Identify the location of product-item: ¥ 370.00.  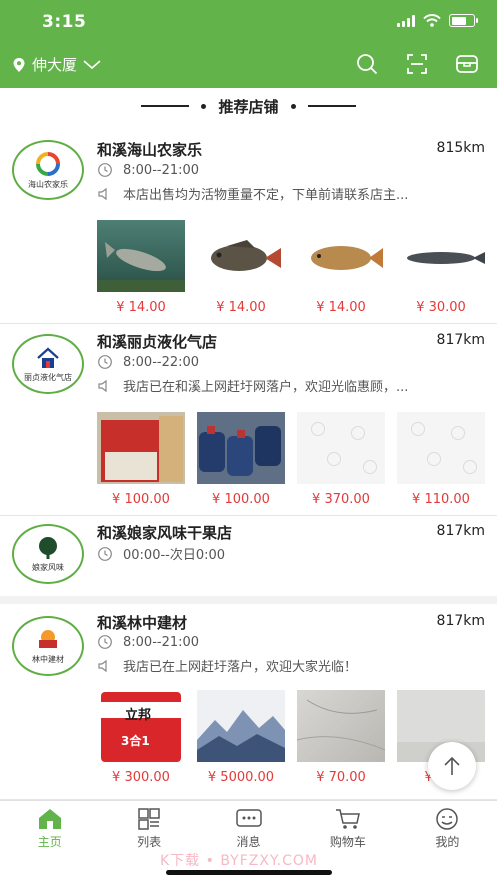
(341, 459).